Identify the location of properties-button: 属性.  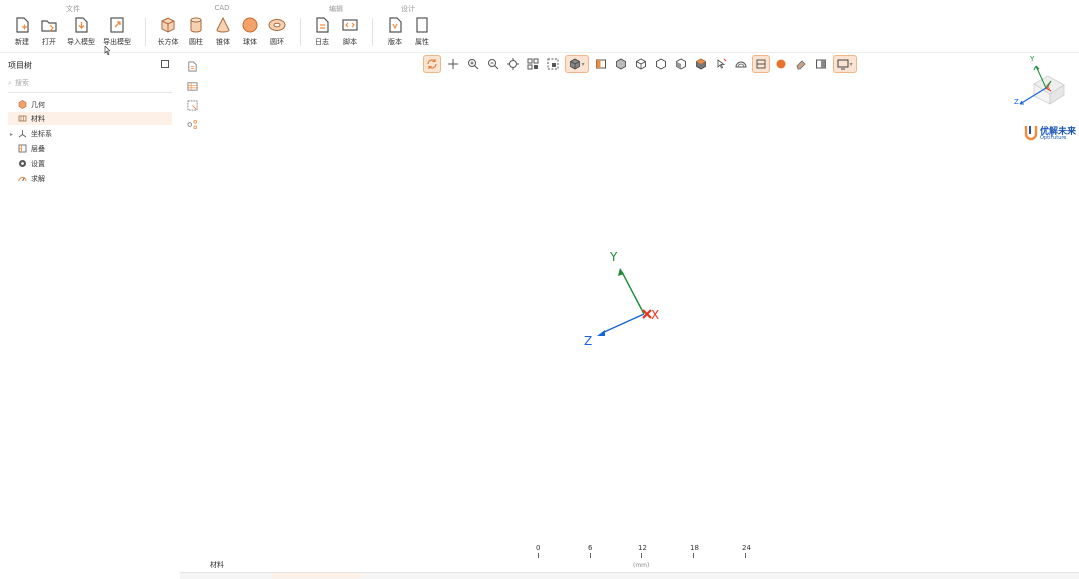
(422, 33).